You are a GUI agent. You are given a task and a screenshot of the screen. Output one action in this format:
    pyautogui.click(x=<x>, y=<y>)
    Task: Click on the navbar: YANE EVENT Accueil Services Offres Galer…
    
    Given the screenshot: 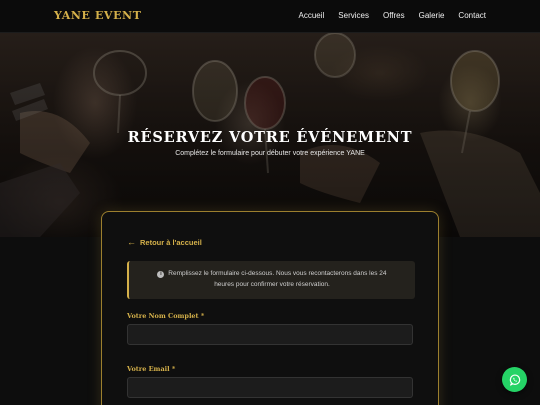 What is the action you would take?
    pyautogui.click(x=270, y=16)
    